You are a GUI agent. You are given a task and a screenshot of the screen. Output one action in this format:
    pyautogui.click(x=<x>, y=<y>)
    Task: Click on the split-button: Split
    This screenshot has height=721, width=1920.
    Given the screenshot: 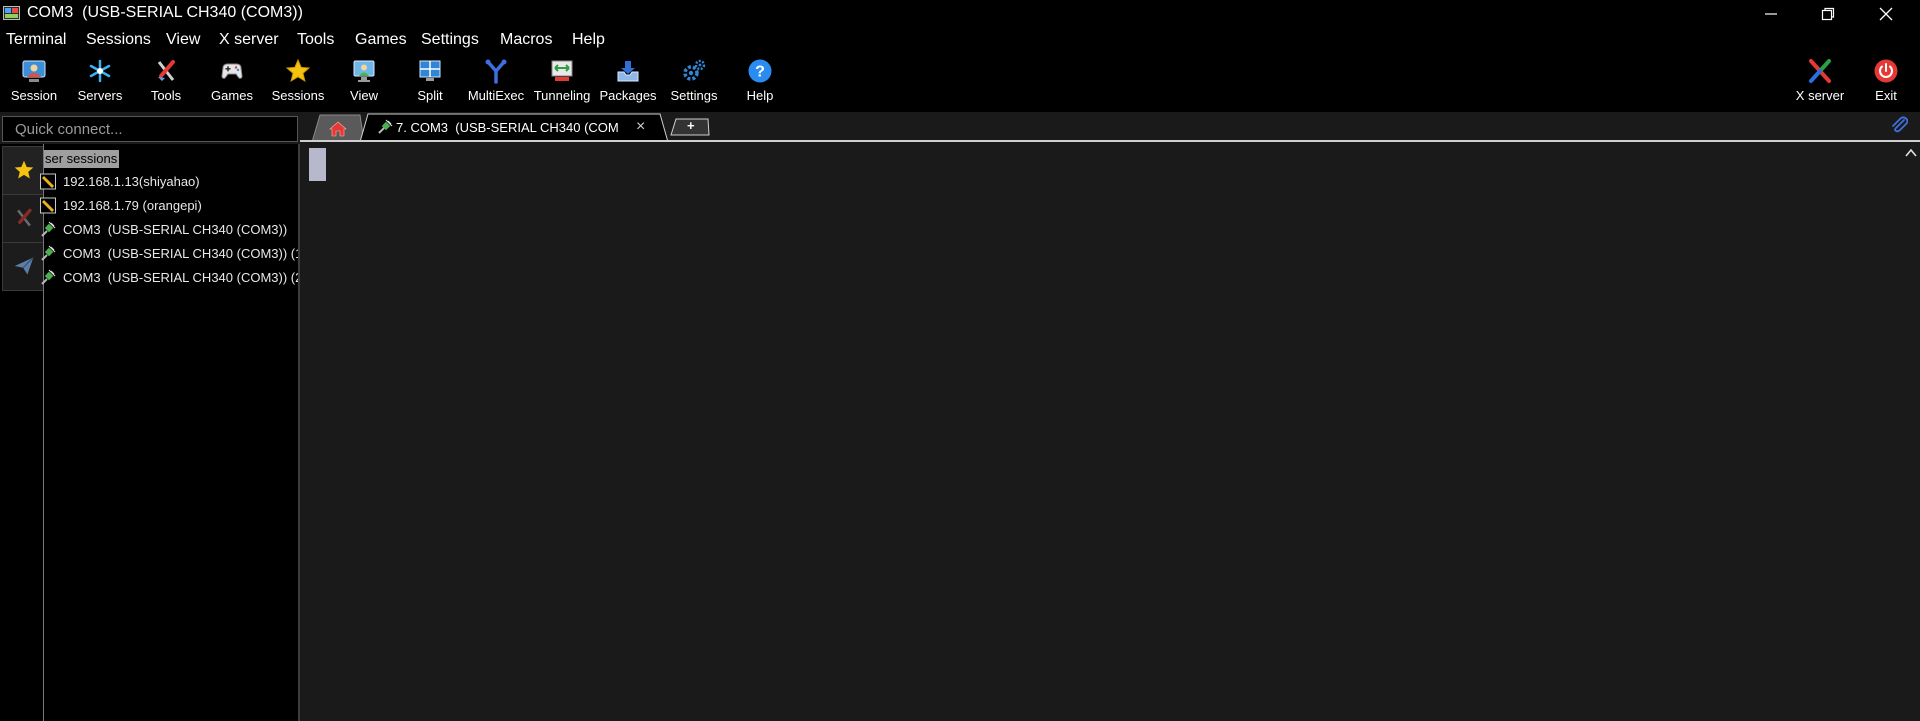 What is the action you would take?
    pyautogui.click(x=430, y=82)
    